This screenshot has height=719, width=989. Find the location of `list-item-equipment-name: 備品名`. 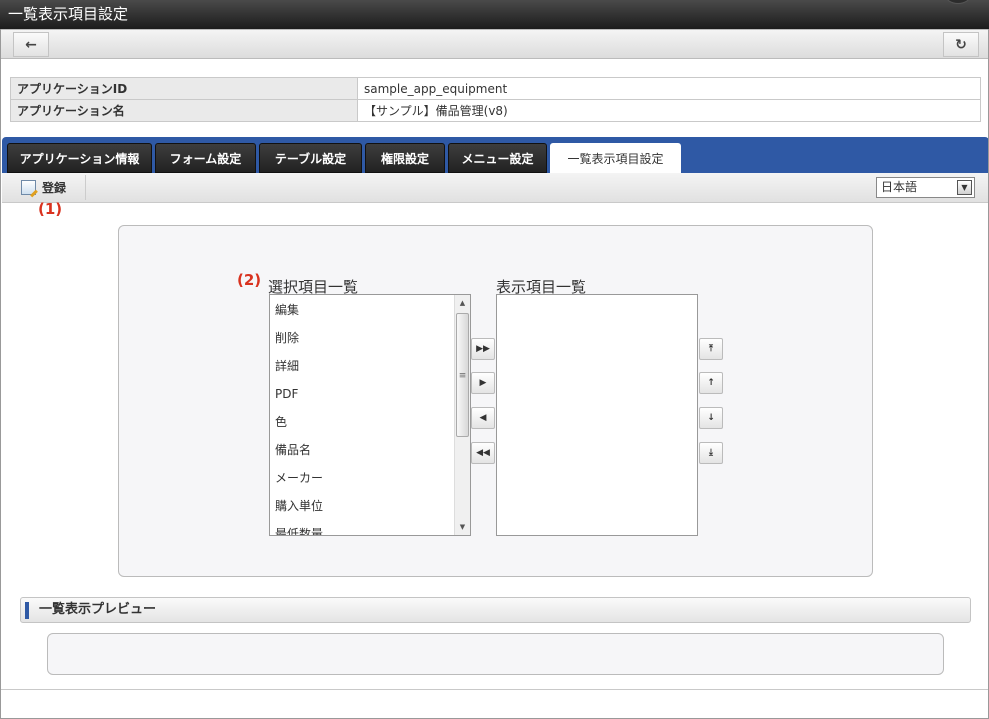

list-item-equipment-name: 備品名 is located at coordinates (370, 450).